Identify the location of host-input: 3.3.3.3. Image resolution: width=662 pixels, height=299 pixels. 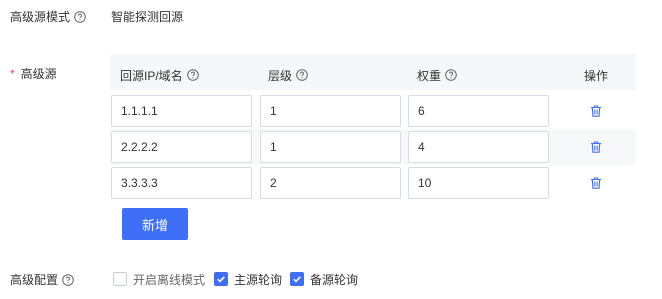
(181, 183).